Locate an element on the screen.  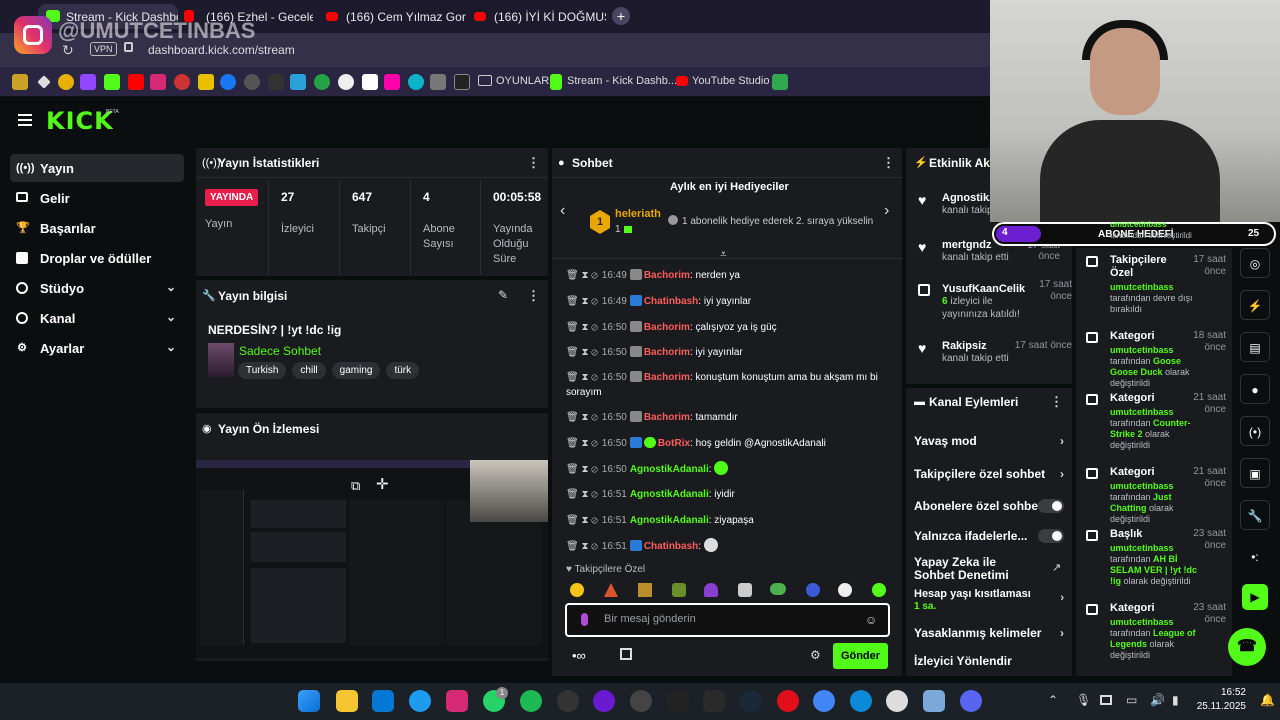
layout-icon: ▣ is located at coordinates (1255, 473).